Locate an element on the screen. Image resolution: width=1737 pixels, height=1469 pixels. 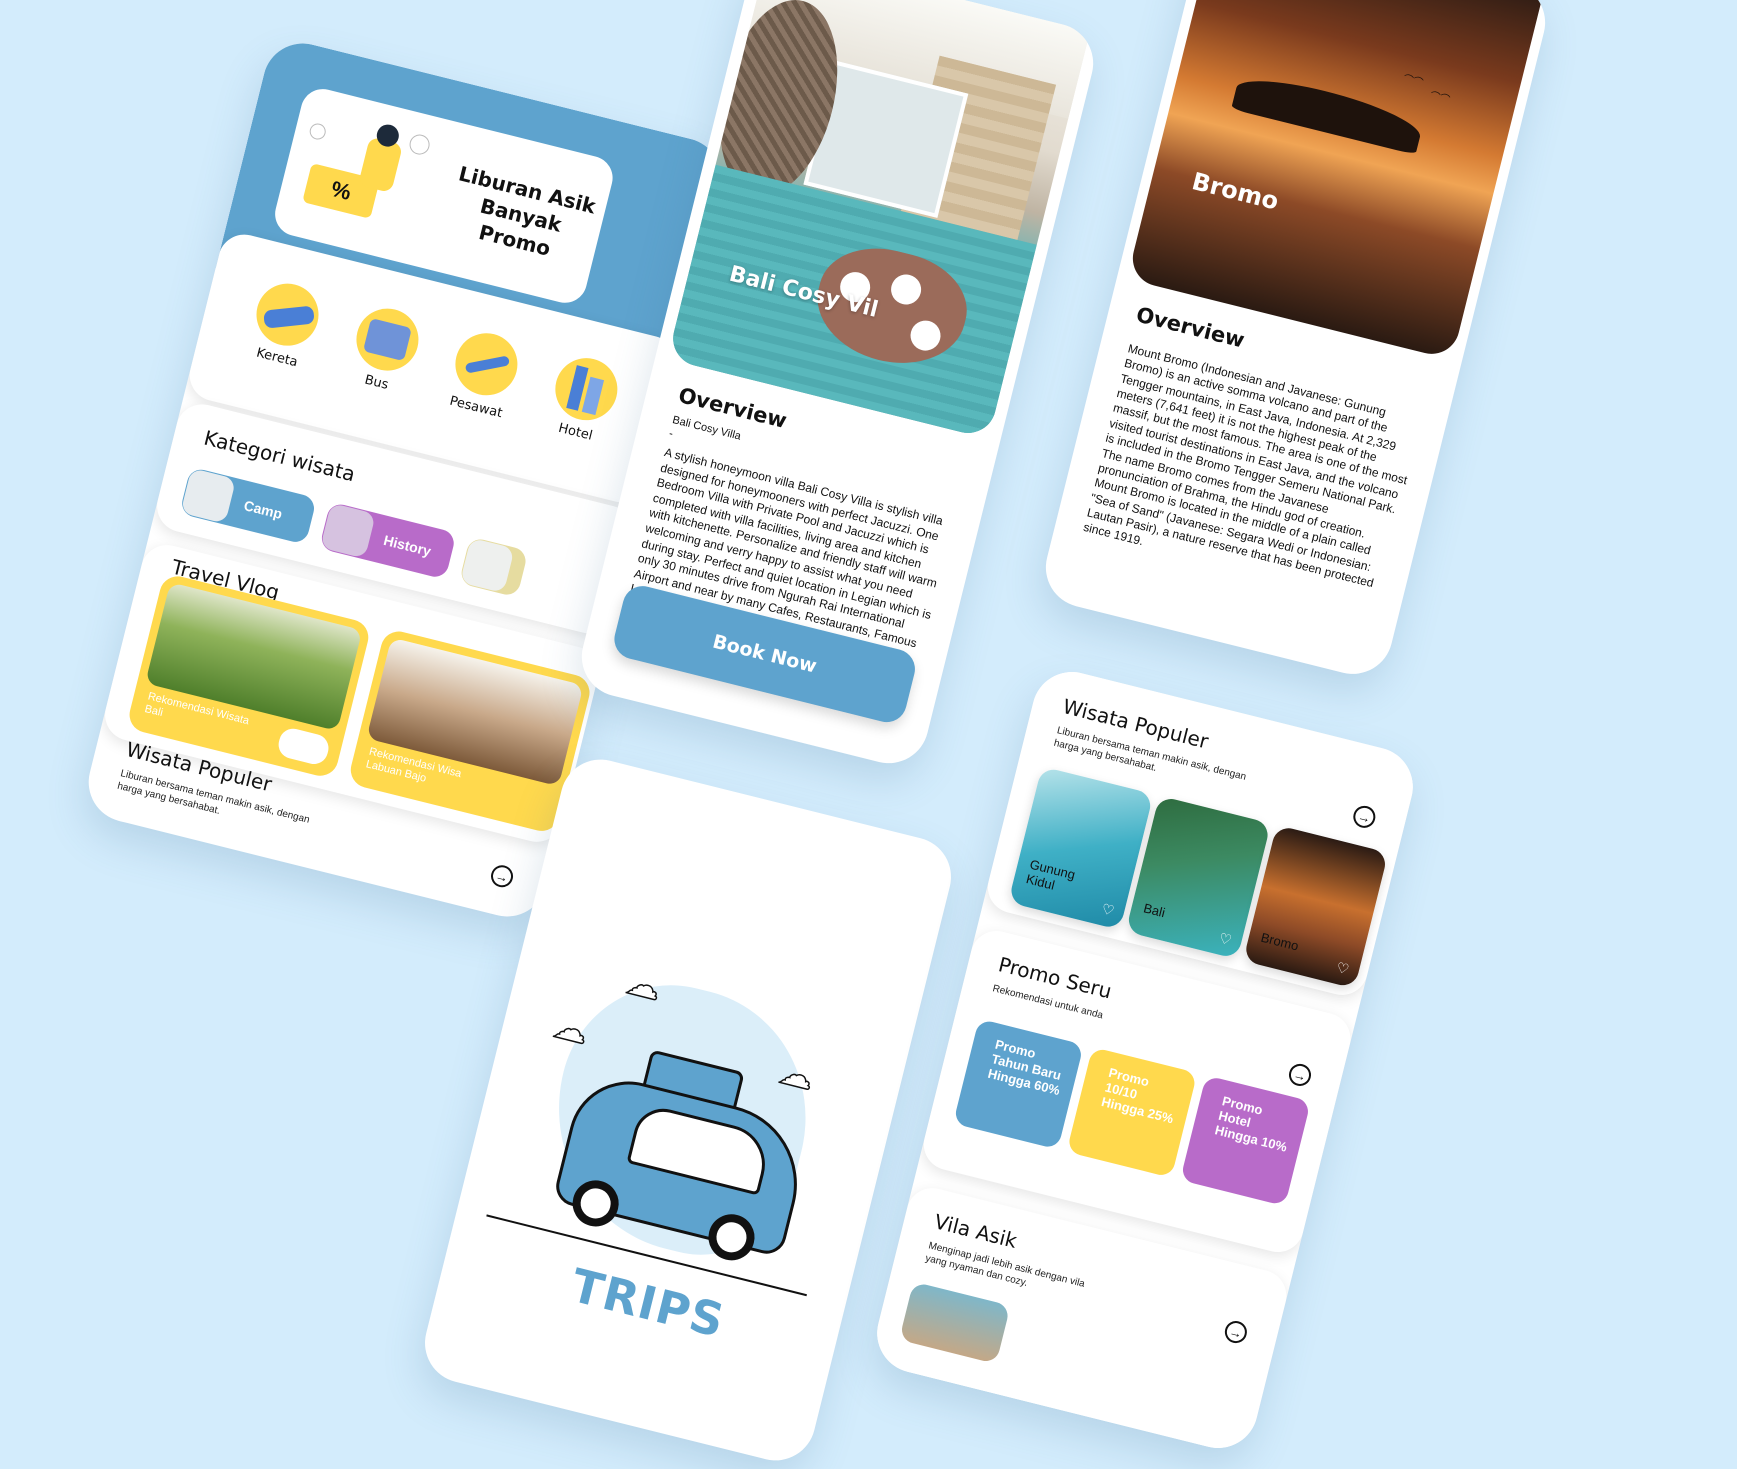
promo-title: Liburan Asik Banyak Promo is located at coordinates (520, 215).